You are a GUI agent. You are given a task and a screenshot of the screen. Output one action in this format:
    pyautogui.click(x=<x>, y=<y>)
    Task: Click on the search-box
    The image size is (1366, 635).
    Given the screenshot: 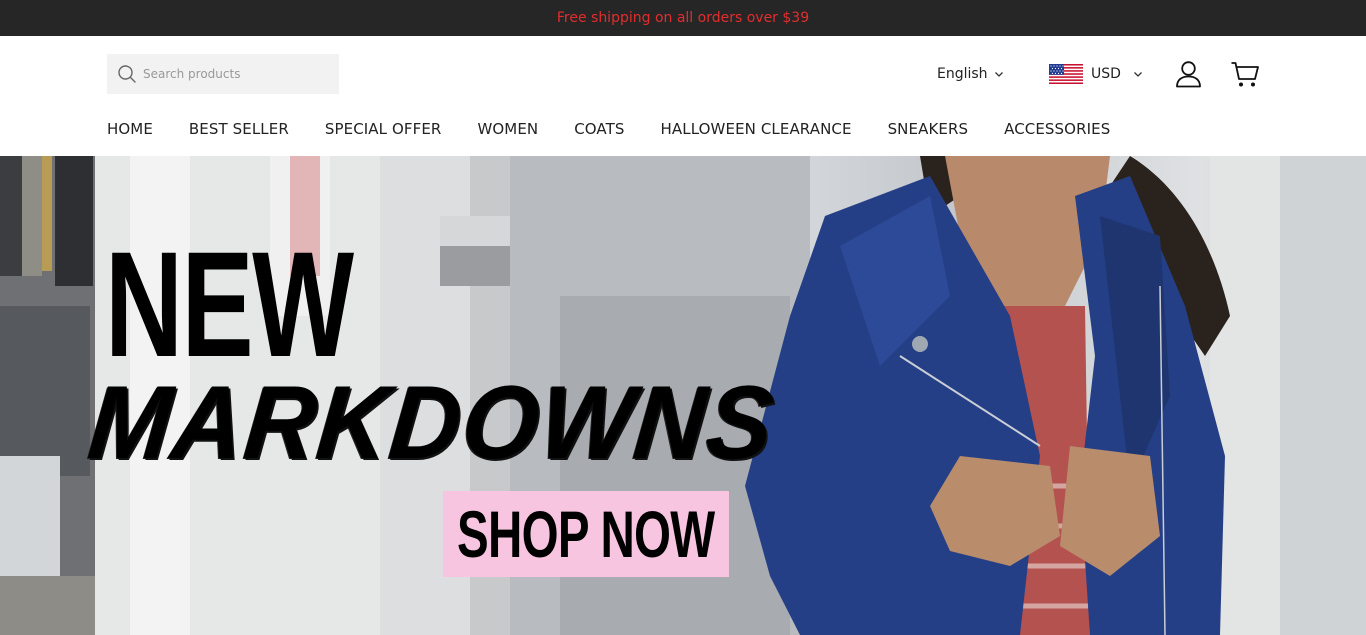 What is the action you would take?
    pyautogui.click(x=223, y=74)
    